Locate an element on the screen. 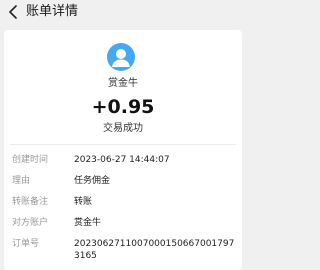 This screenshot has height=270, width=320. detail-label: 订单号 is located at coordinates (26, 244).